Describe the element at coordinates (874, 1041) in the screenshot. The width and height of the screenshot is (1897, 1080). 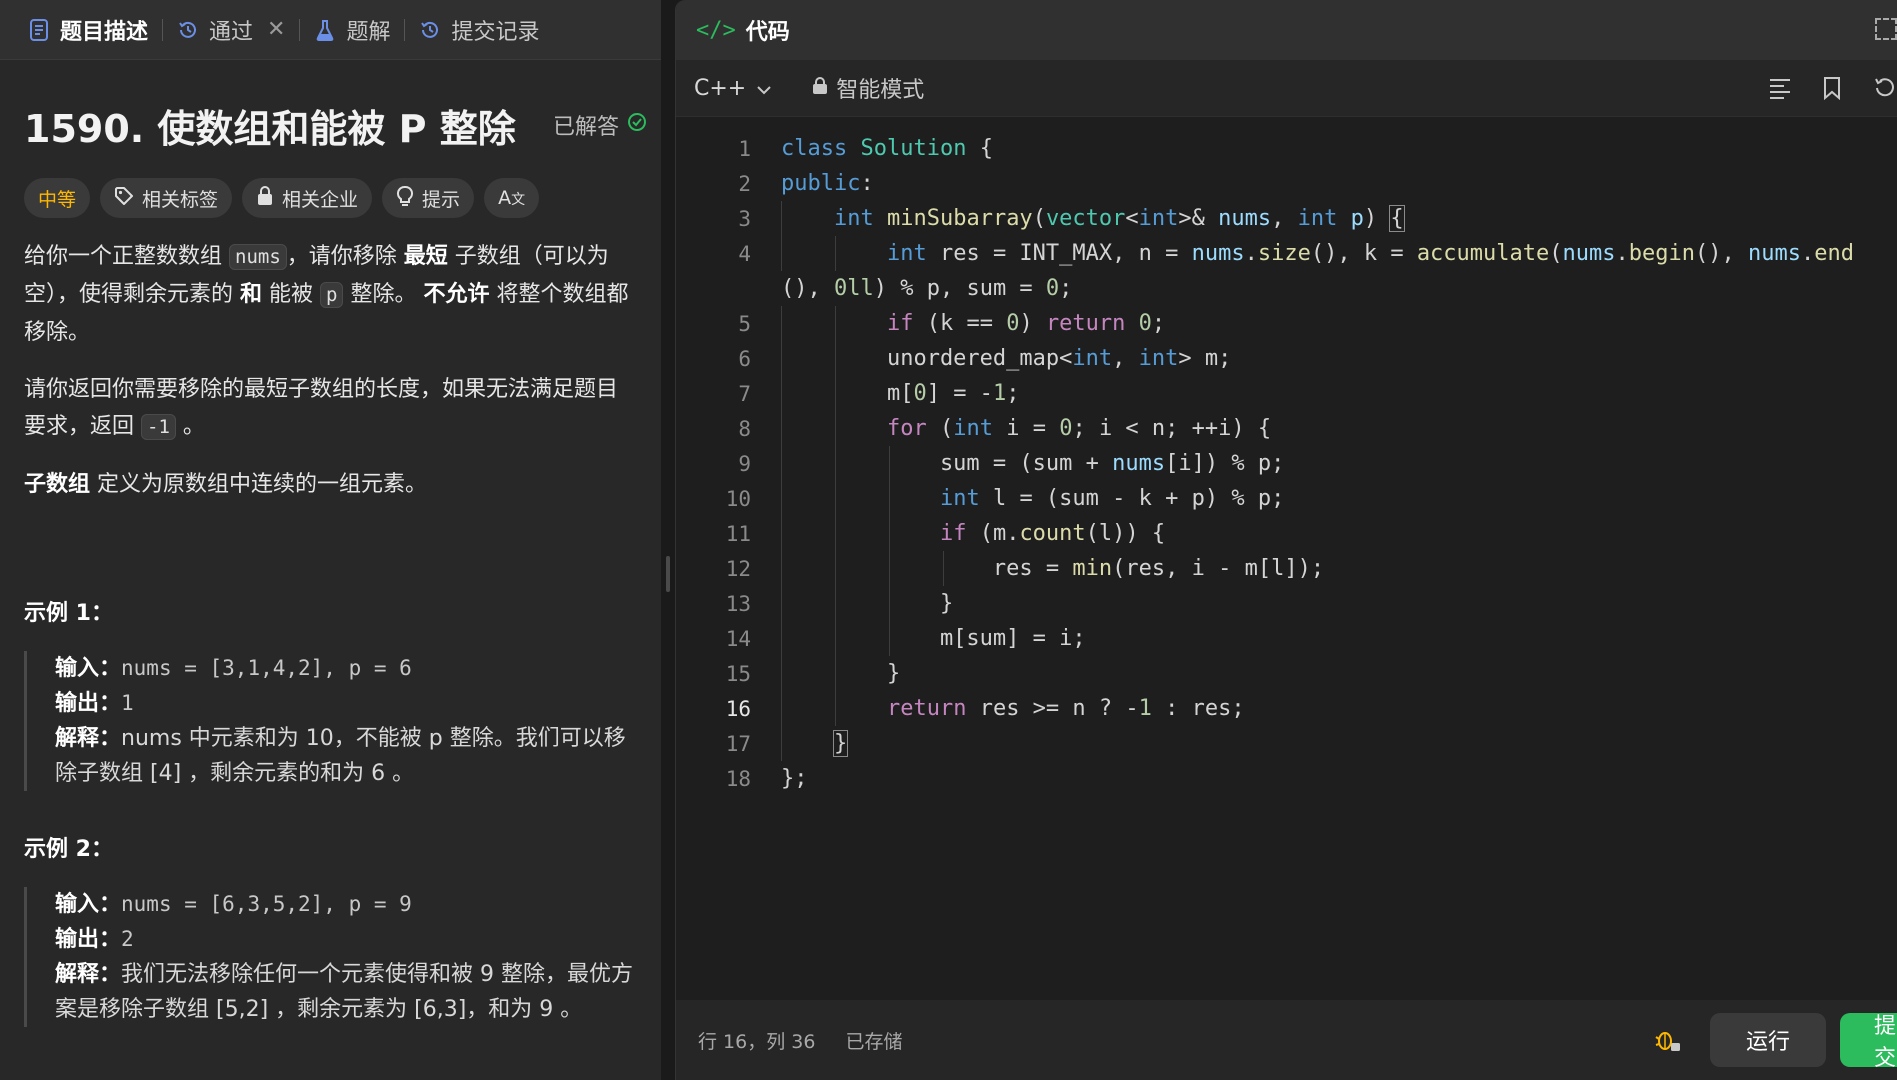
I see `save-status: 已存储` at that location.